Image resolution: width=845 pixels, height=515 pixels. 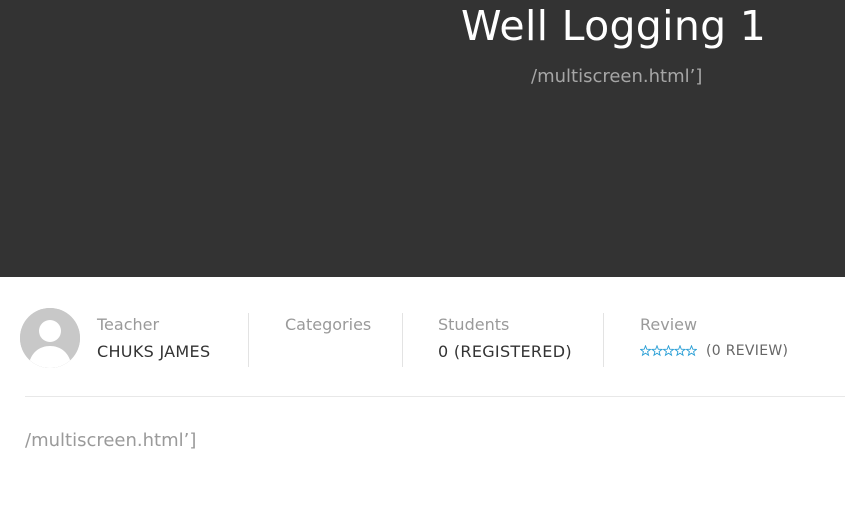 I want to click on students-label: Students, so click(x=474, y=324).